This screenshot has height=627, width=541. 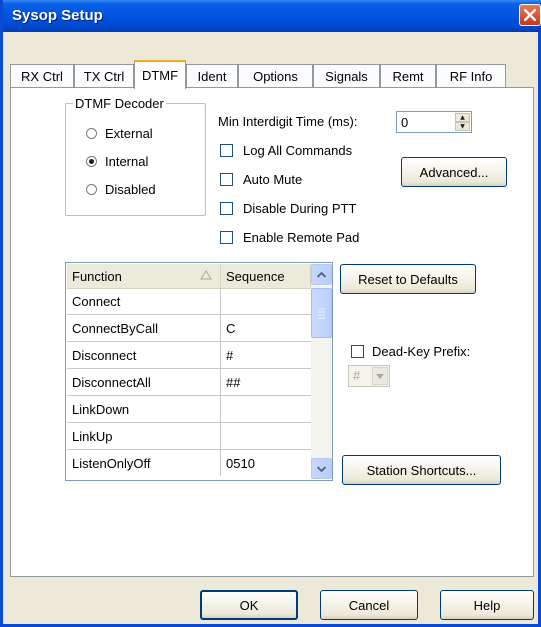 I want to click on auto-mute-box, so click(x=226, y=179).